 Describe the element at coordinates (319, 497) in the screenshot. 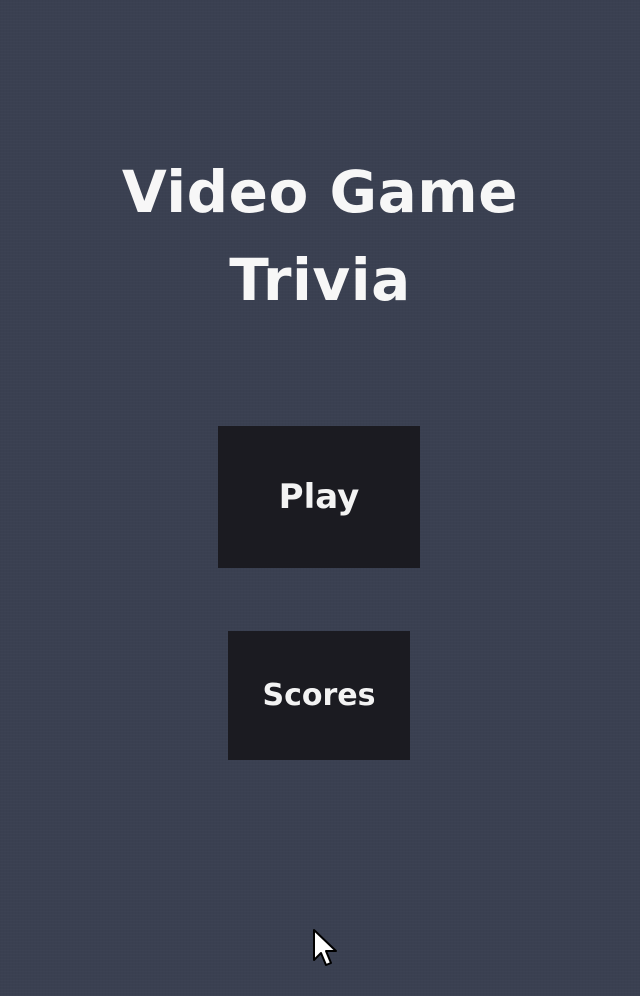

I see `play-button: Play` at that location.